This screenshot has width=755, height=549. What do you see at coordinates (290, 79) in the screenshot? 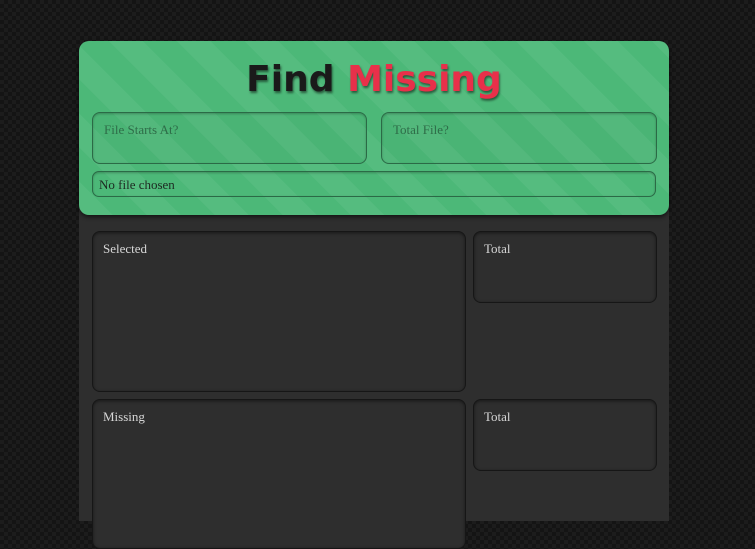
I see `title-word-find: Find` at bounding box center [290, 79].